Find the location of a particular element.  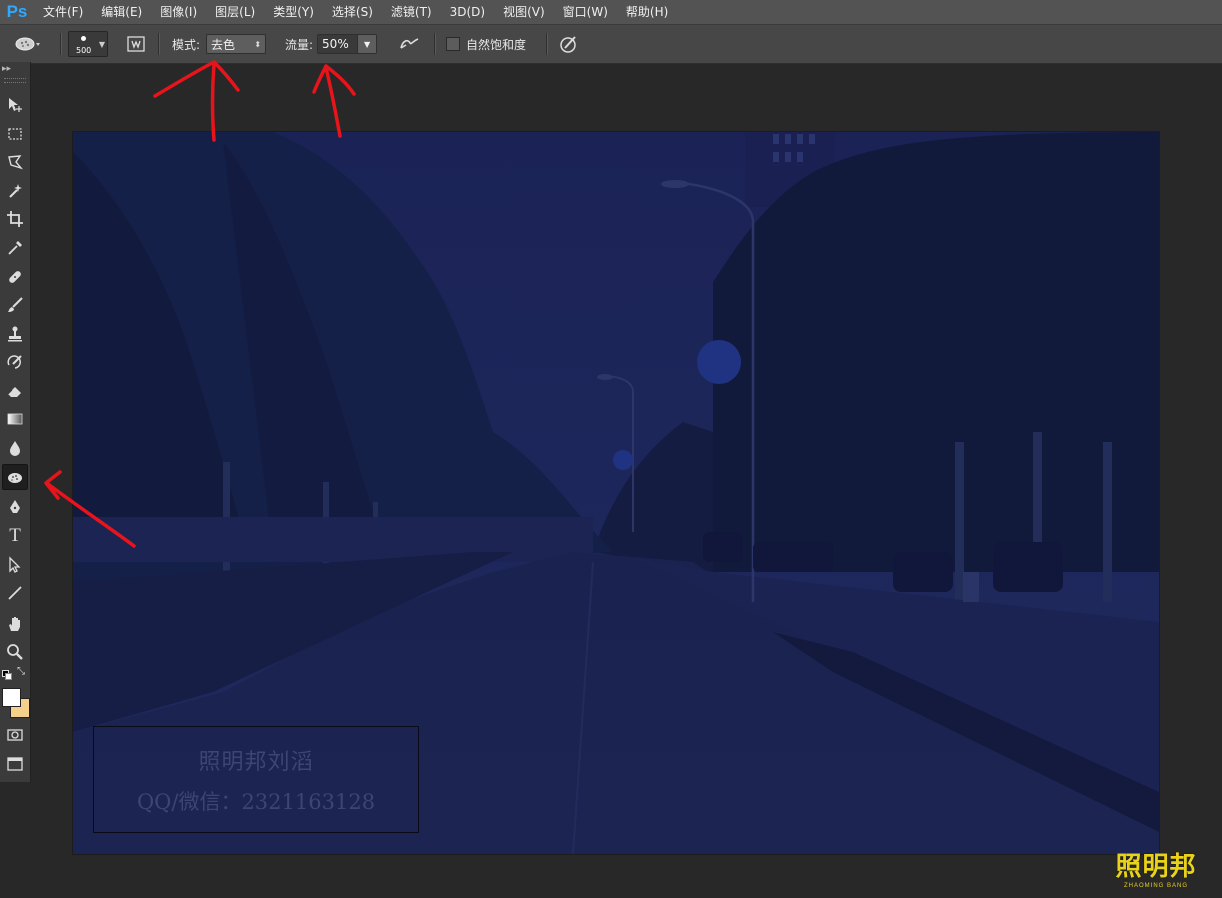

menu-help: 帮助(H) is located at coordinates (647, 12).